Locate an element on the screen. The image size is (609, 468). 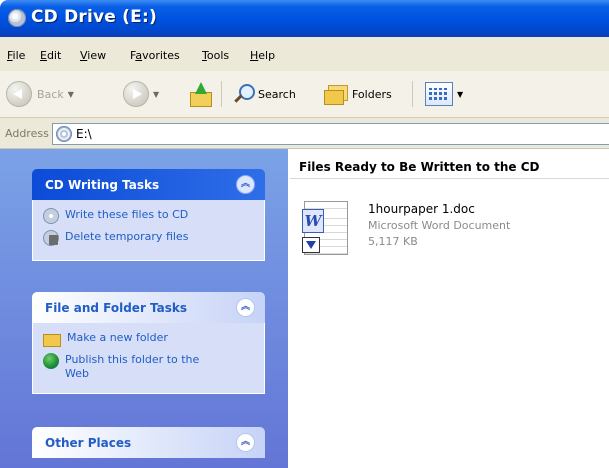
forward-arrow-icon is located at coordinates (136, 94).